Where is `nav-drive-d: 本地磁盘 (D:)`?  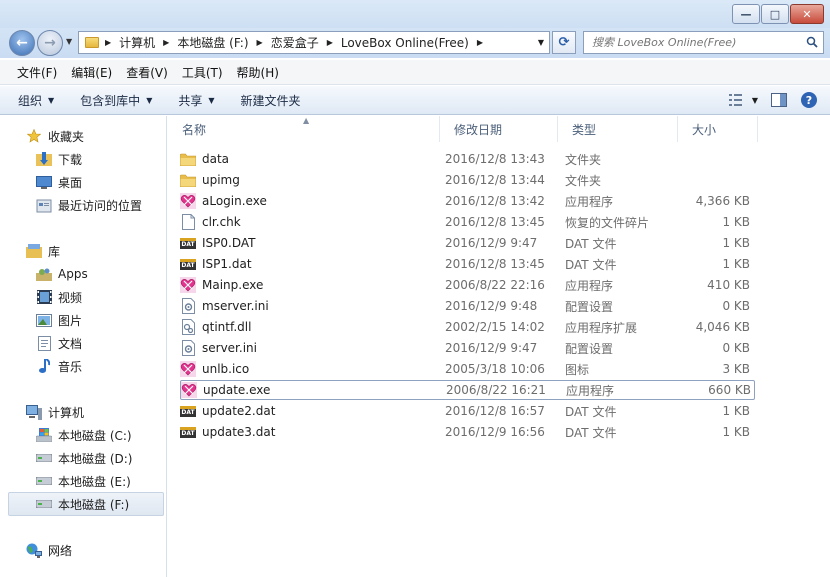
nav-drive-d: 本地磁盘 (D:) is located at coordinates (84, 458).